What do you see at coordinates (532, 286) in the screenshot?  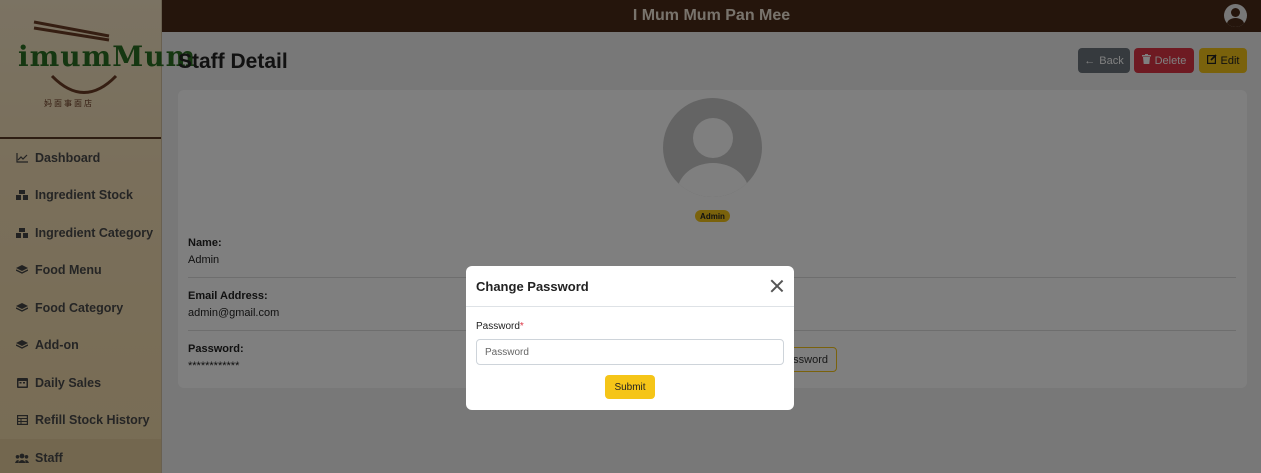 I see `modal-title: Change Password` at bounding box center [532, 286].